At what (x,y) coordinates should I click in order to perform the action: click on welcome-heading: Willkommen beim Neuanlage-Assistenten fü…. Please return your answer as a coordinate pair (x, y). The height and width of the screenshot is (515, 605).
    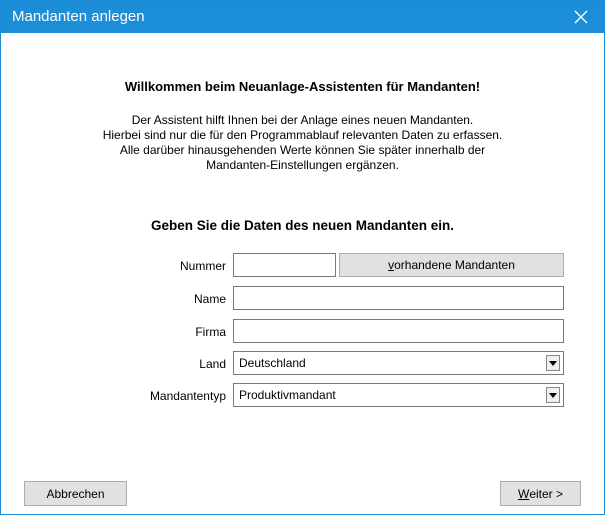
    Looking at the image, I should click on (302, 86).